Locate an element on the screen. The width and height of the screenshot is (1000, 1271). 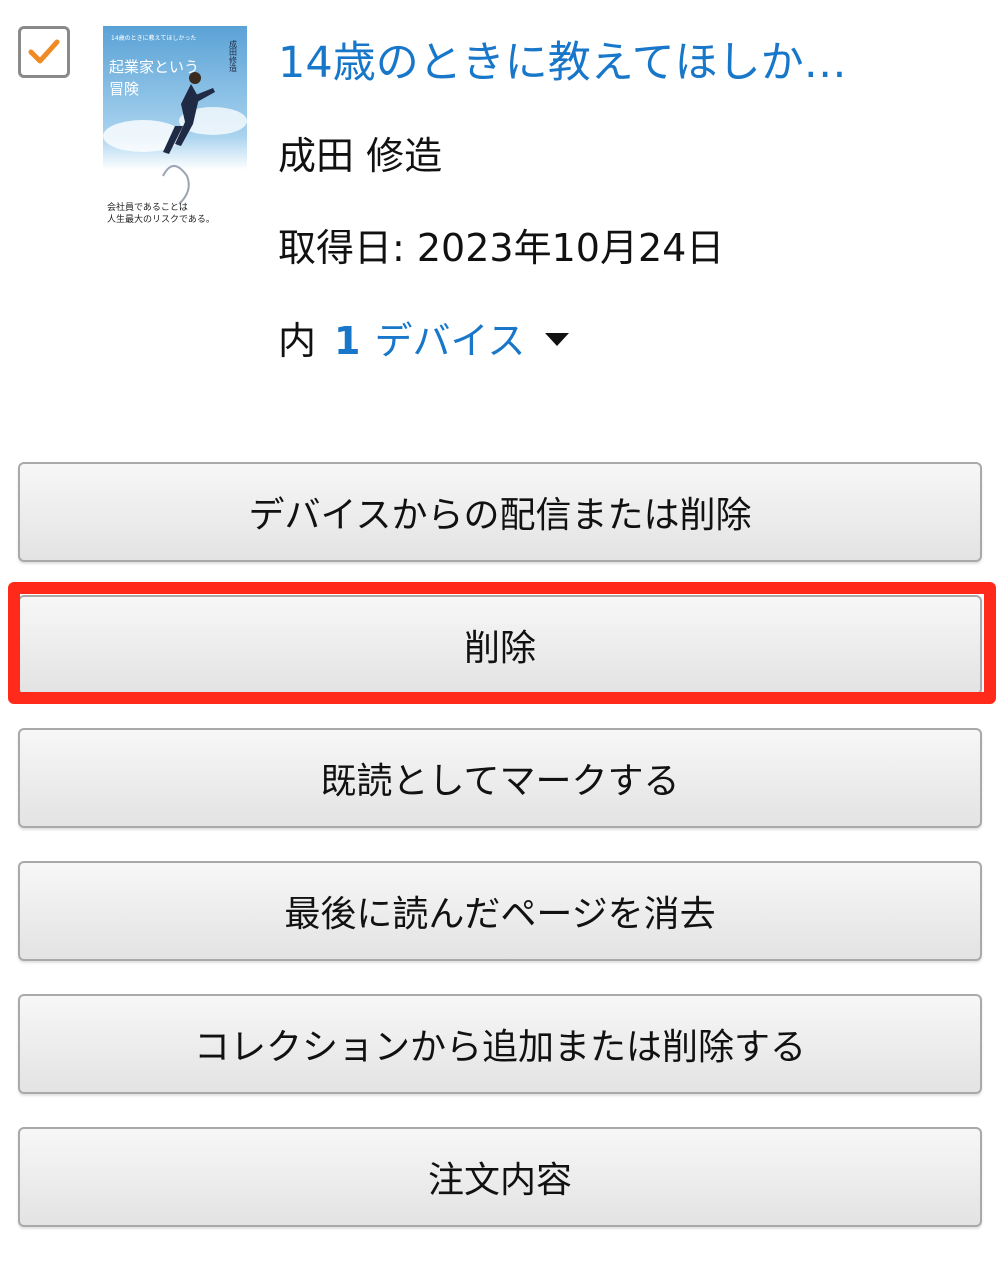
checkmark-icon is located at coordinates (44, 51).